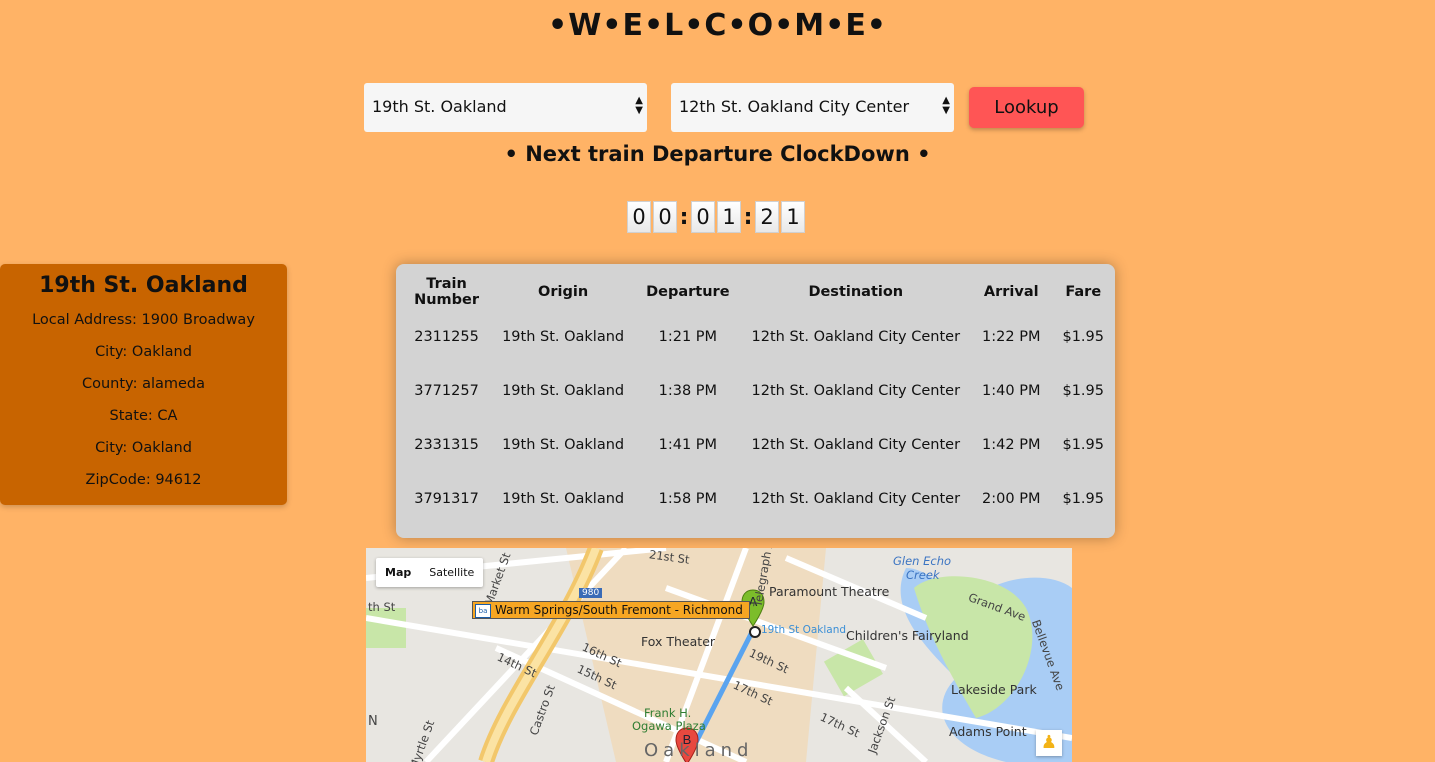  Describe the element at coordinates (1049, 743) in the screenshot. I see `street-view-pegman-icon: ♟` at that location.